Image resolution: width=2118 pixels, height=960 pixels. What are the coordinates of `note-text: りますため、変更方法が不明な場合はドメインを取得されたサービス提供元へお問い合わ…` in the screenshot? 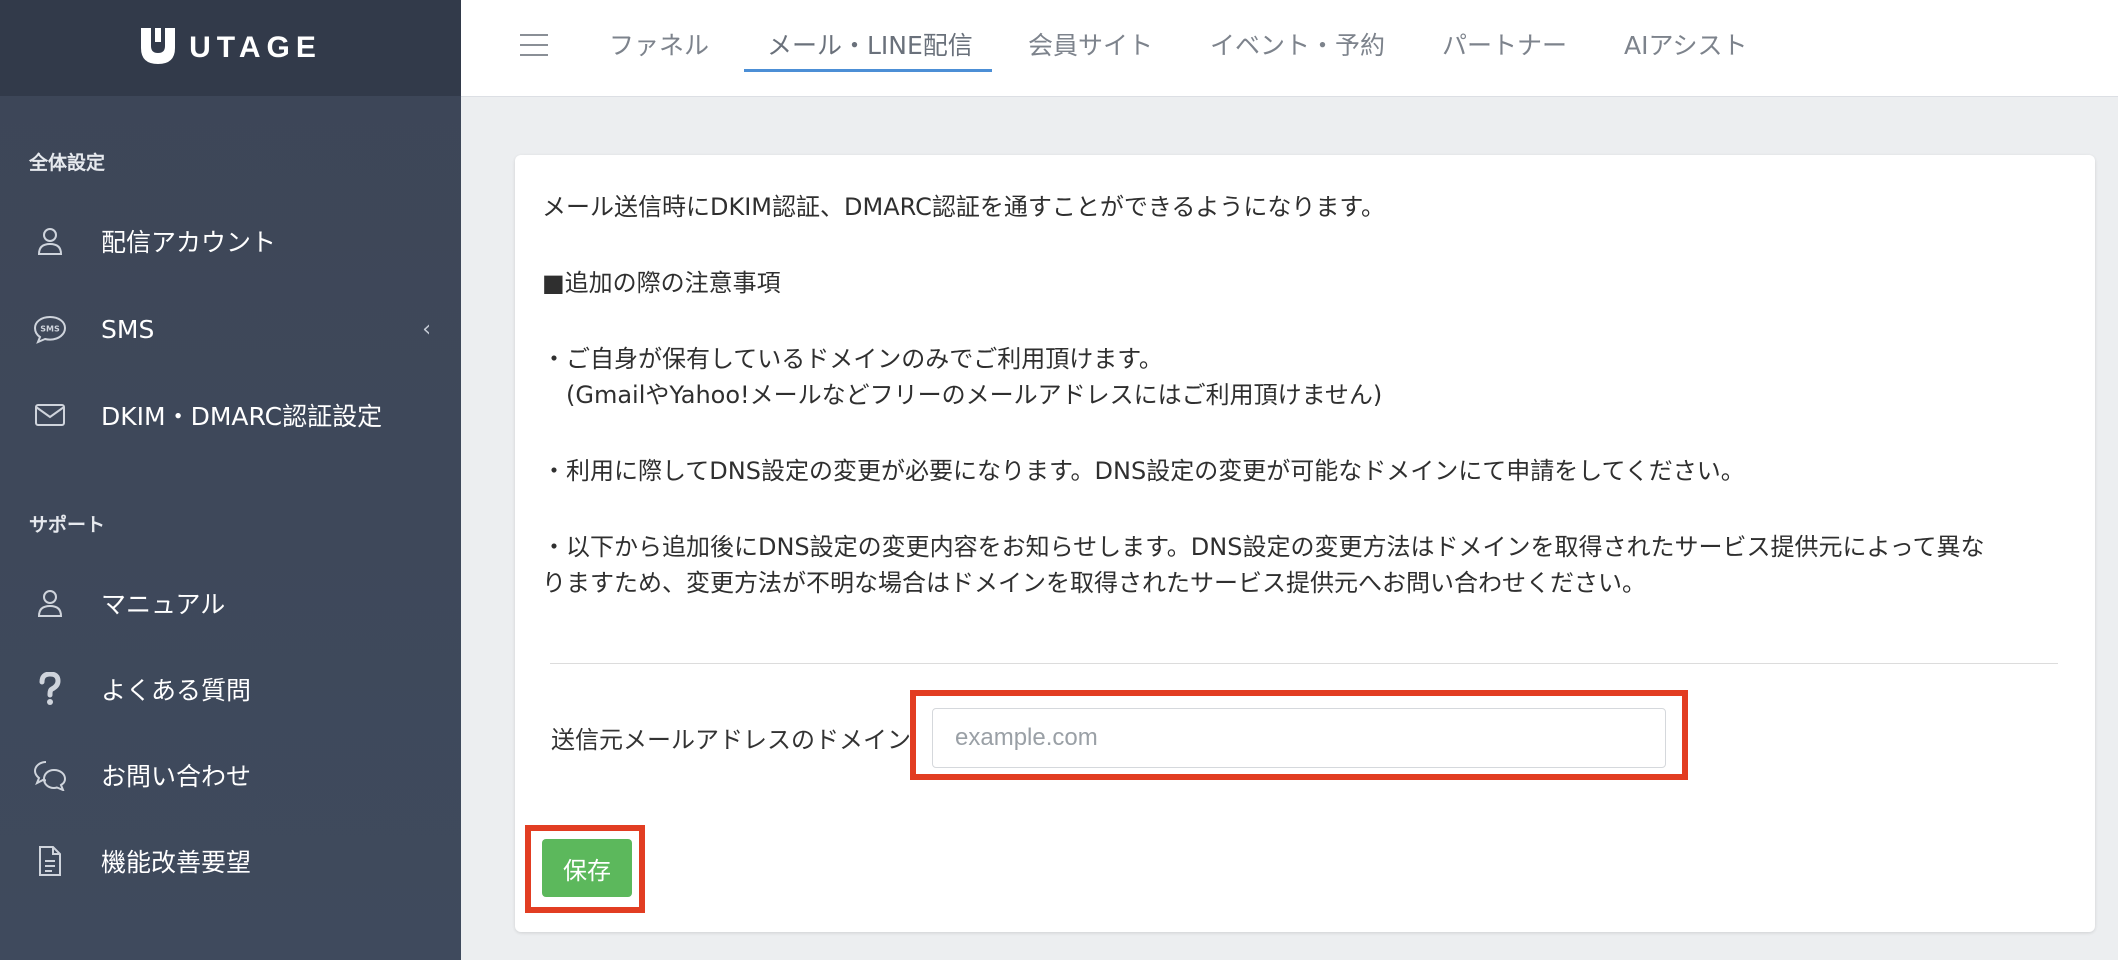 It's located at (1094, 583).